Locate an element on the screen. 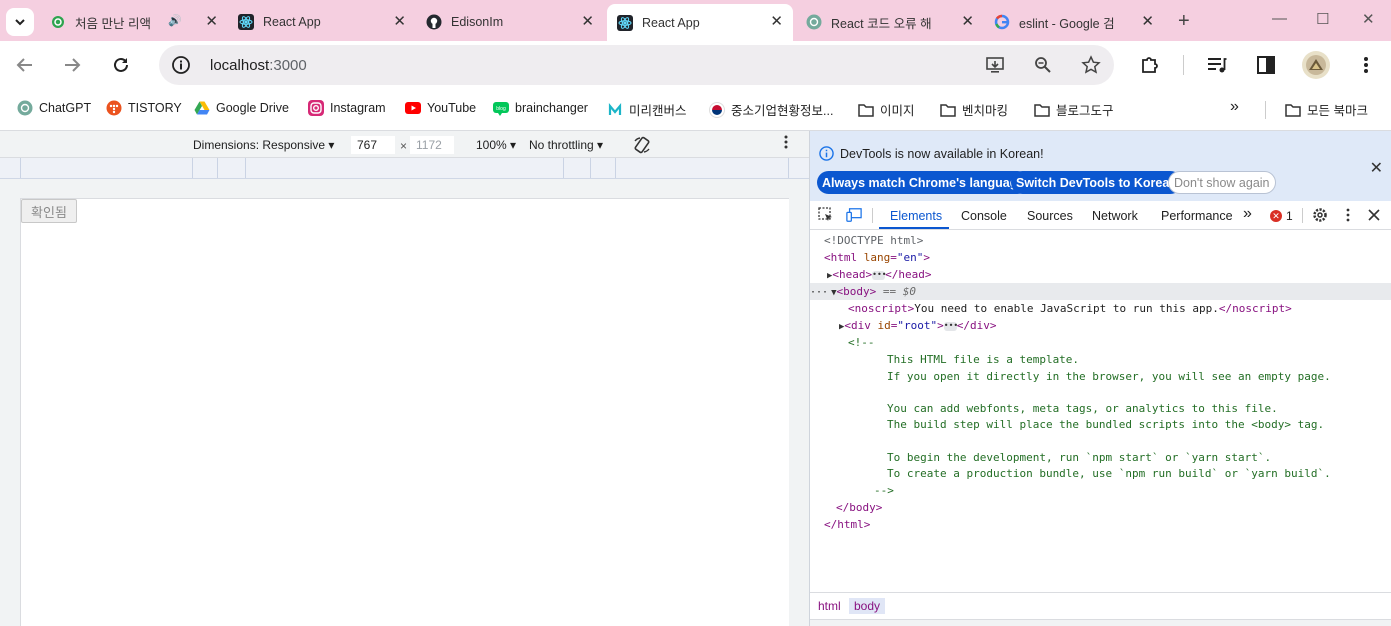 This screenshot has height=626, width=1391. div-close-tag: </div> is located at coordinates (976, 325).